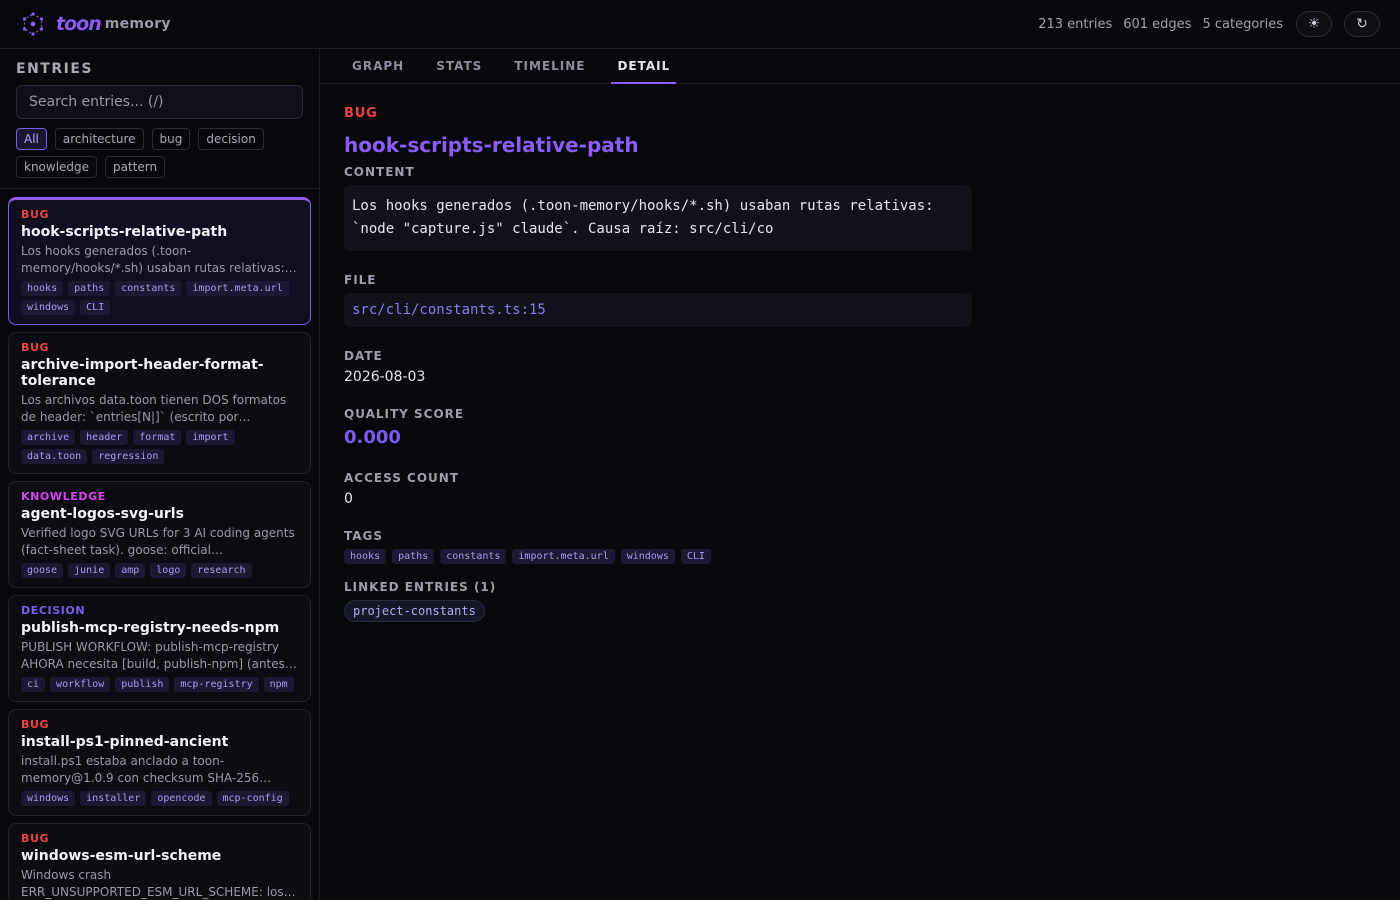 The image size is (1400, 900). I want to click on entry-tags: goose junie amp logo research, so click(159, 570).